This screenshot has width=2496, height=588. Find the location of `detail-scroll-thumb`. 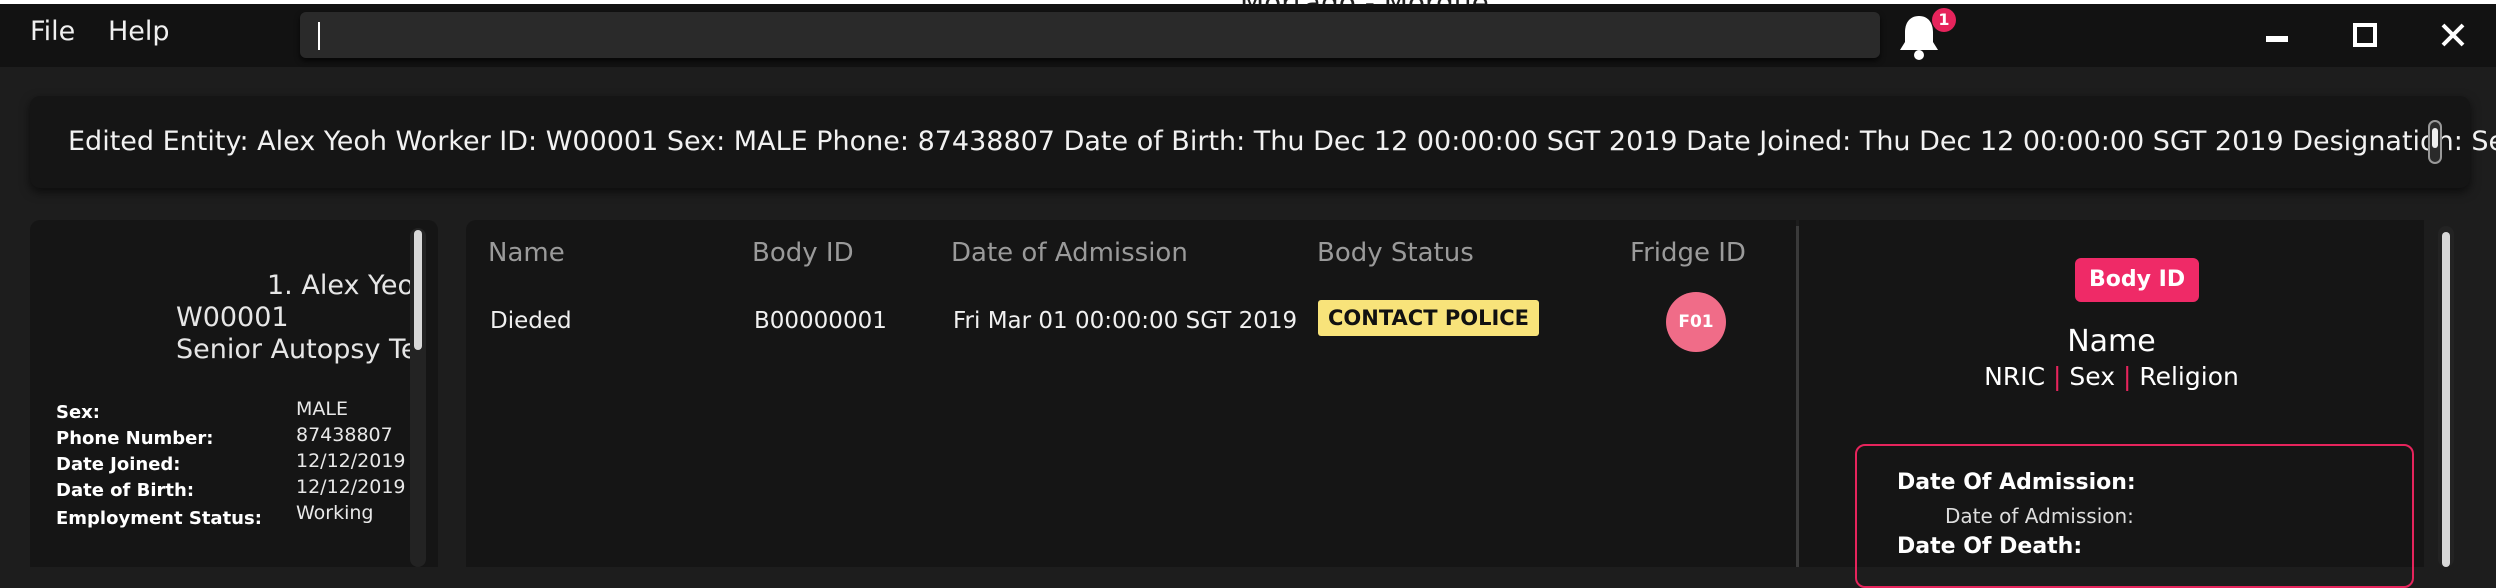

detail-scroll-thumb is located at coordinates (2446, 399).